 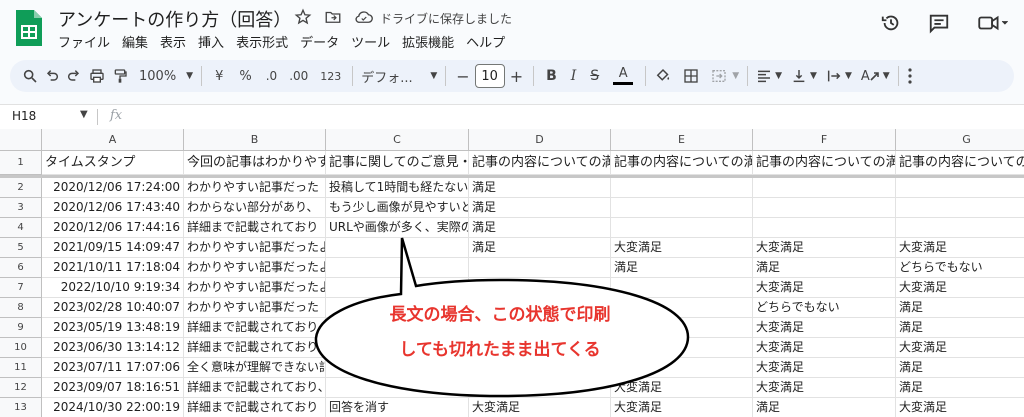 What do you see at coordinates (113, 208) in the screenshot?
I see `cell: 2020/12/06 17:43:40` at bounding box center [113, 208].